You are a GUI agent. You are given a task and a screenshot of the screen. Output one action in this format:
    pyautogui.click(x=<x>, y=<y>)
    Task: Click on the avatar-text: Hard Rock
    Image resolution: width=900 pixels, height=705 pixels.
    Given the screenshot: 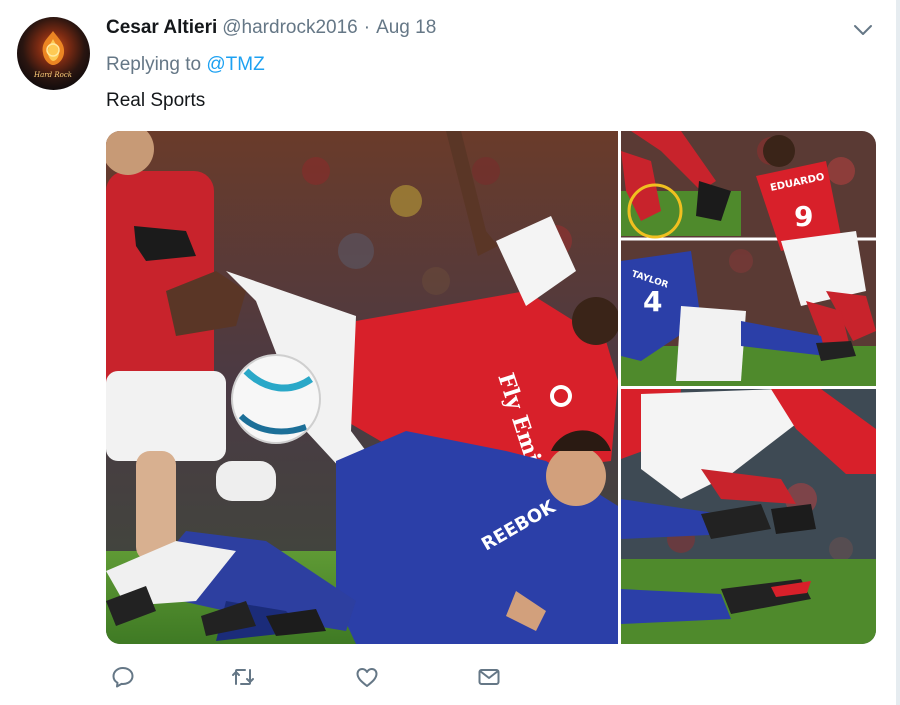 What is the action you would take?
    pyautogui.click(x=52, y=75)
    